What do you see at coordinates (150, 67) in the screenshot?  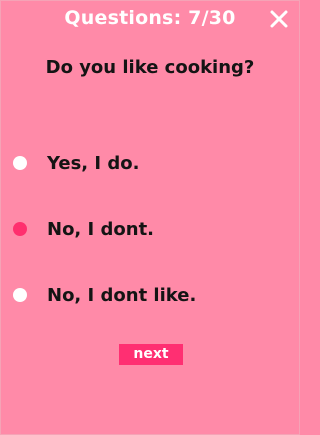 I see `question-text: Do you like cooking?` at bounding box center [150, 67].